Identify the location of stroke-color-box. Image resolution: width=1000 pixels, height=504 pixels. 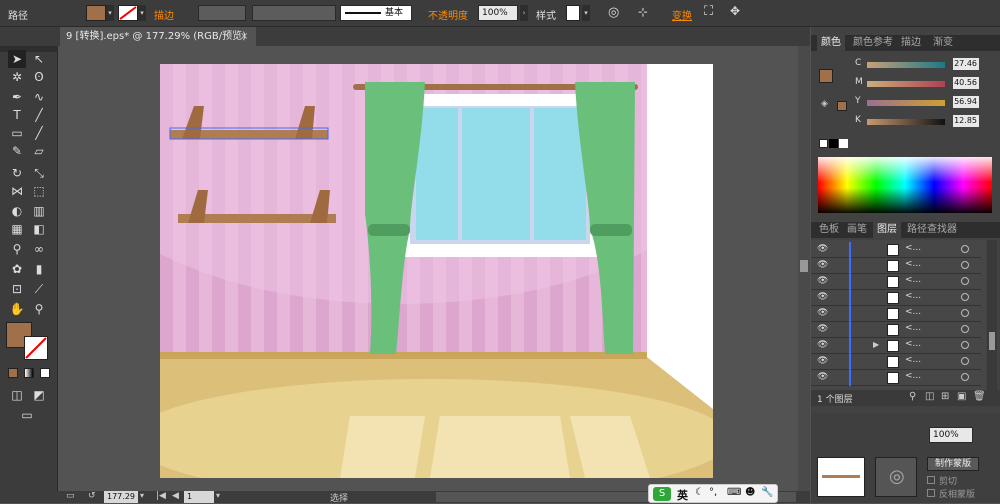
(36, 348).